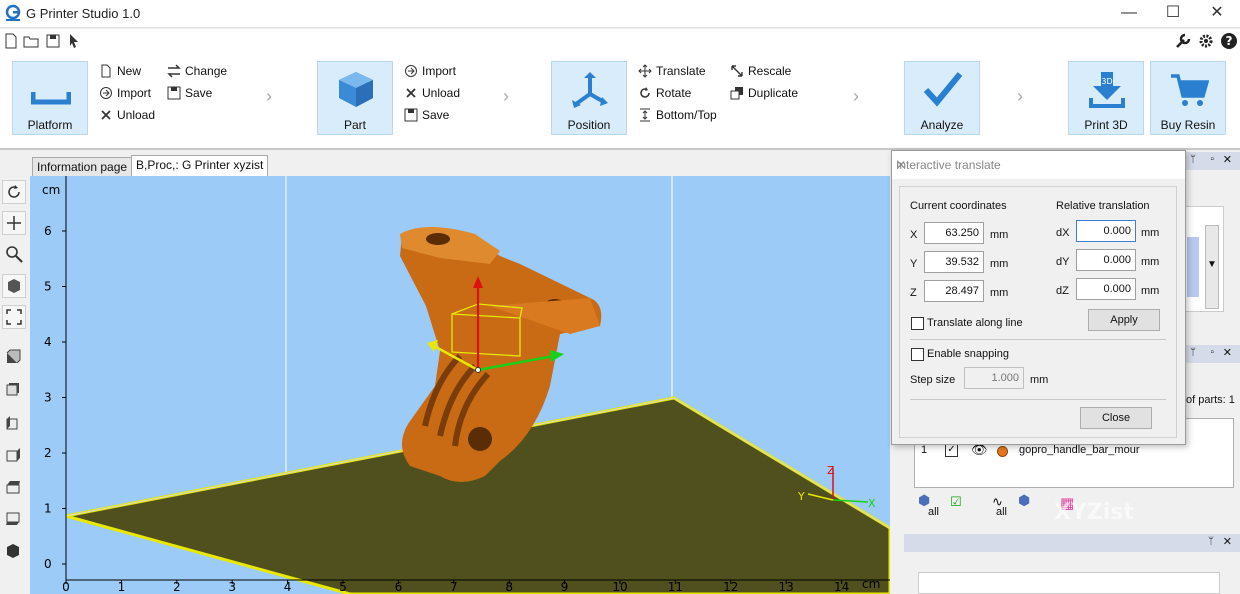  Describe the element at coordinates (589, 98) in the screenshot. I see `position-button: Position` at that location.